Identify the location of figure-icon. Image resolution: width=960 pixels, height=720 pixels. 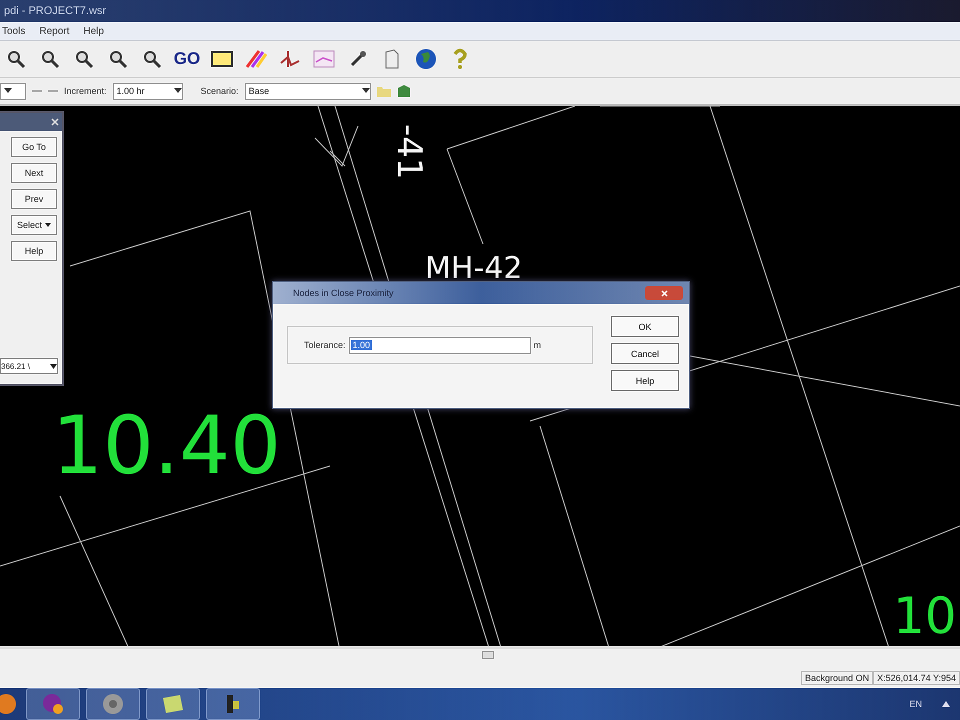
(233, 704).